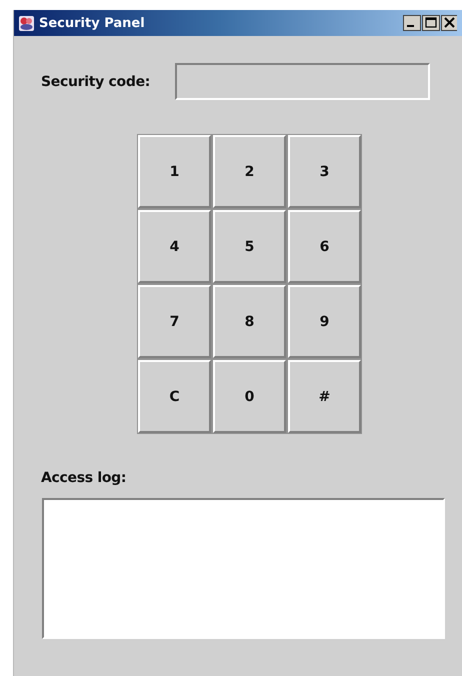 This screenshot has height=676, width=462. Describe the element at coordinates (174, 321) in the screenshot. I see `keypad-key: 7` at that location.